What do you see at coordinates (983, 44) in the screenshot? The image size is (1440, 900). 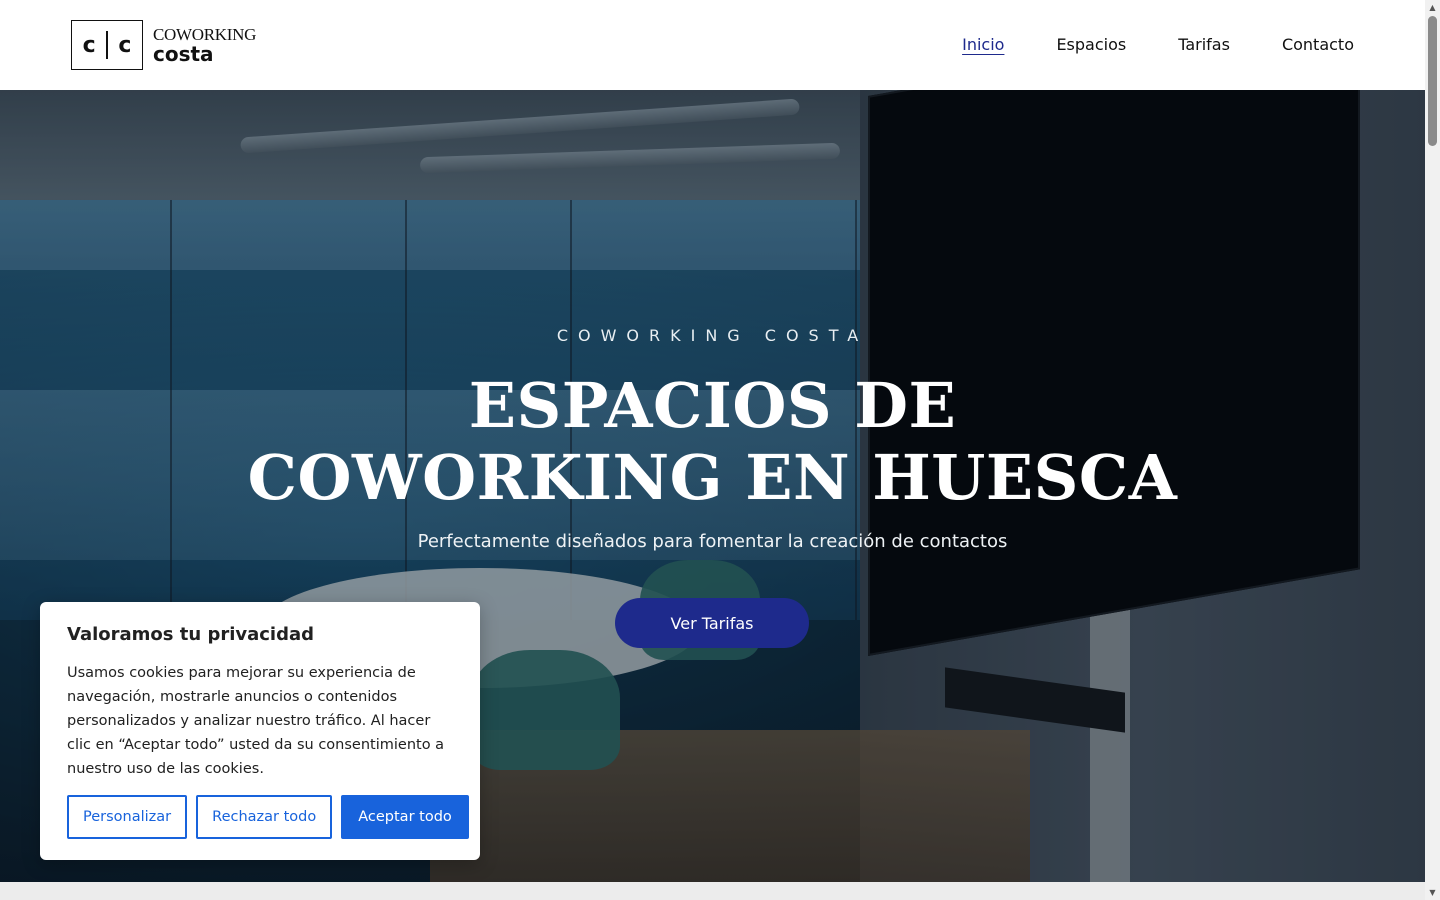 I see `nav-item-inicio: Inicio` at bounding box center [983, 44].